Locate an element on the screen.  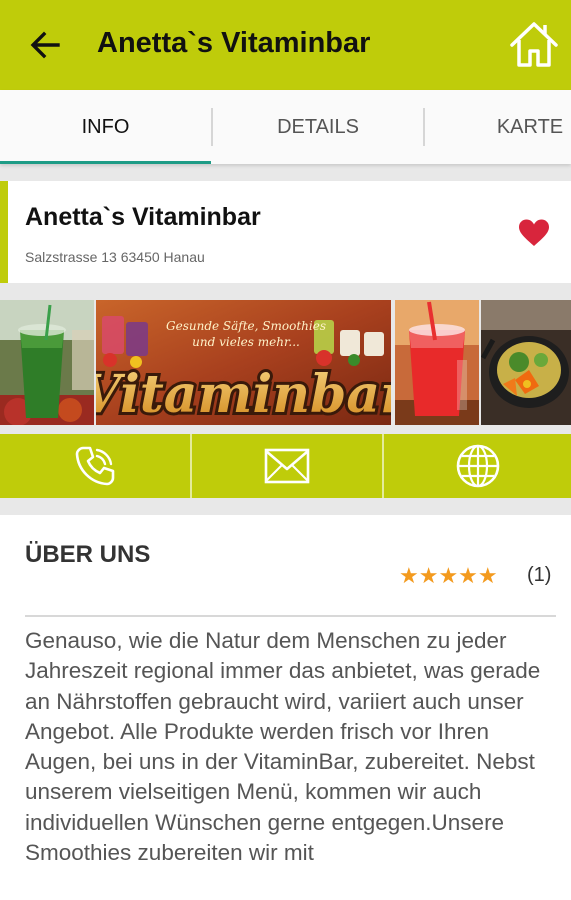
mail-icon is located at coordinates (287, 466).